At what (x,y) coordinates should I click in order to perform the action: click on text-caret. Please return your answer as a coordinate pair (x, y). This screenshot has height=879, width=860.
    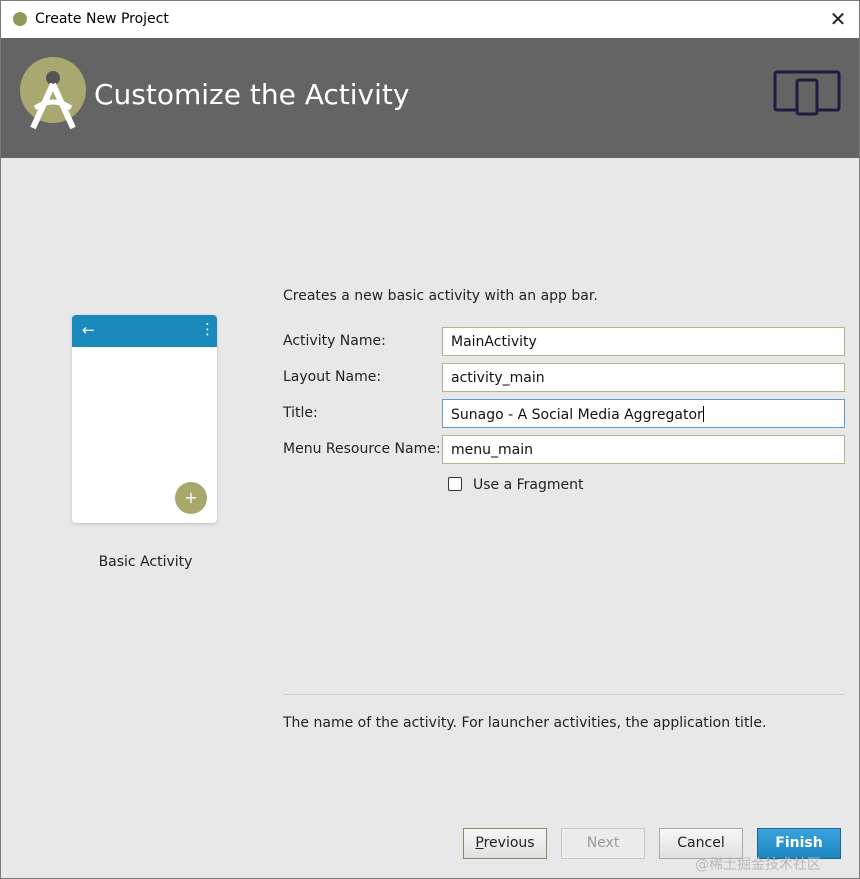
    Looking at the image, I should click on (703, 414).